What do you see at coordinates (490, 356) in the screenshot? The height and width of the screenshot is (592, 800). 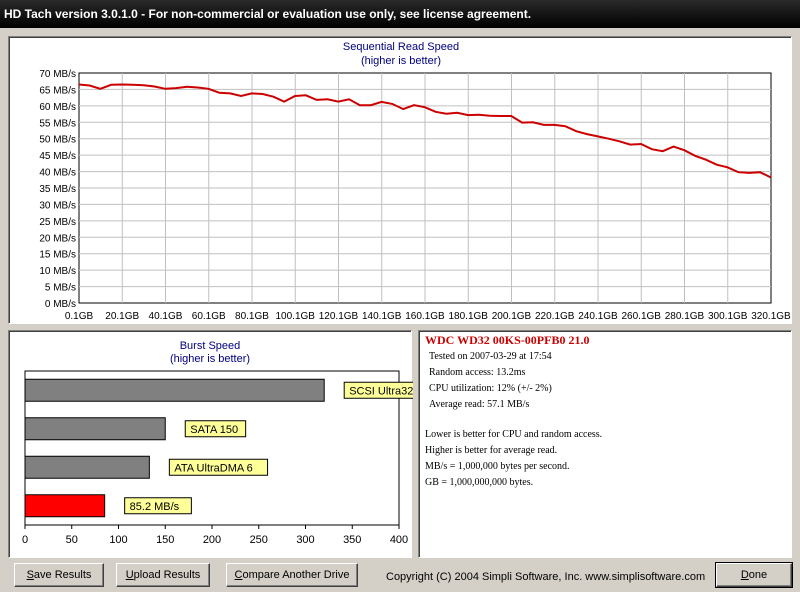 I see `tested-on: Tested on 2007-03-29 at 17:54` at bounding box center [490, 356].